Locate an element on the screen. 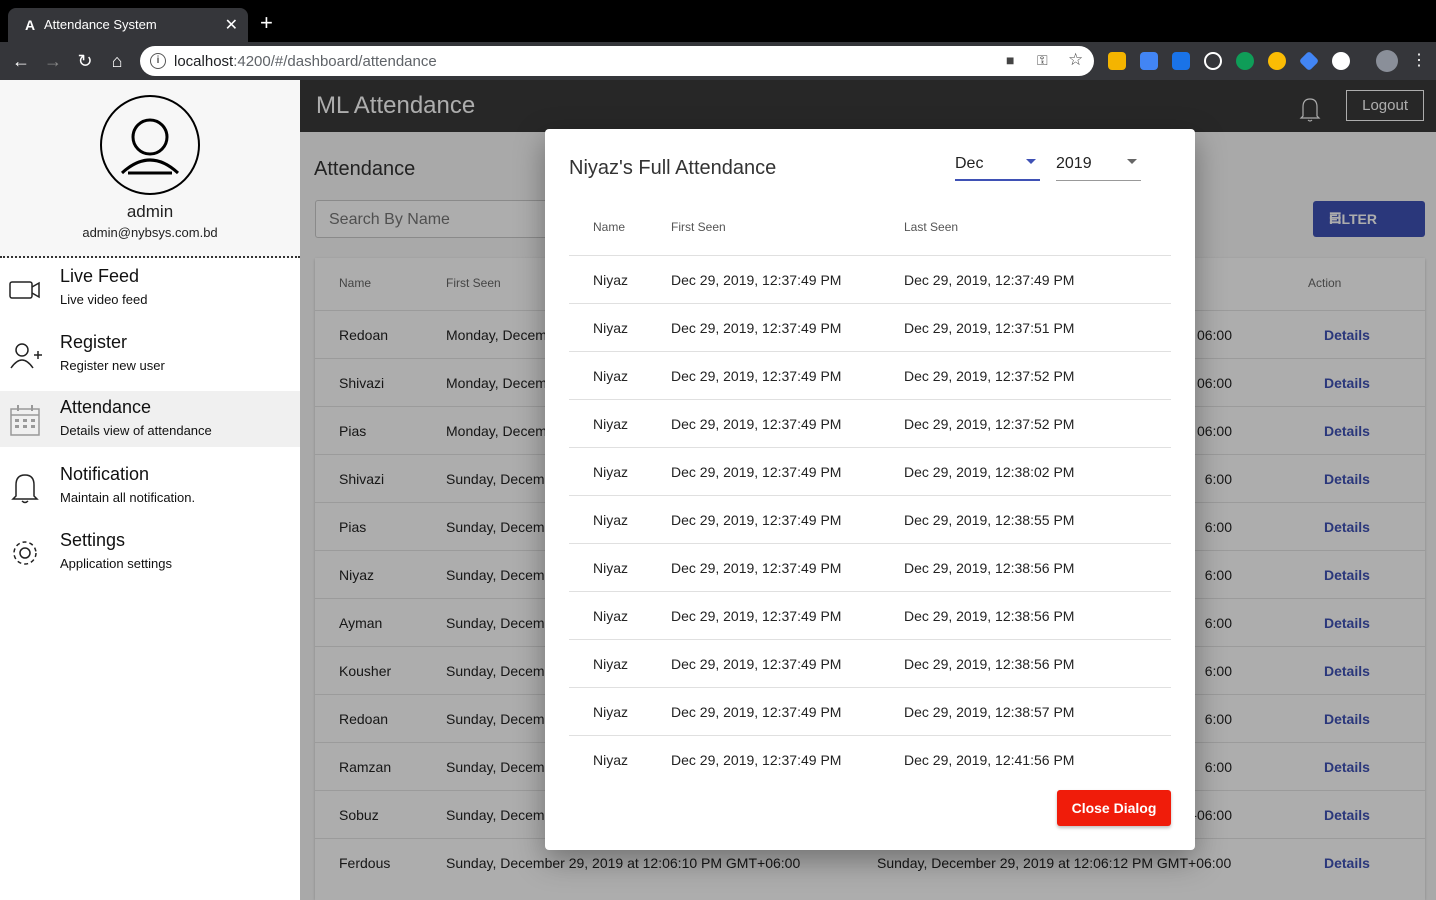 This screenshot has height=900, width=1436. sidebar-item-register: Register Register new user is located at coordinates (150, 354).